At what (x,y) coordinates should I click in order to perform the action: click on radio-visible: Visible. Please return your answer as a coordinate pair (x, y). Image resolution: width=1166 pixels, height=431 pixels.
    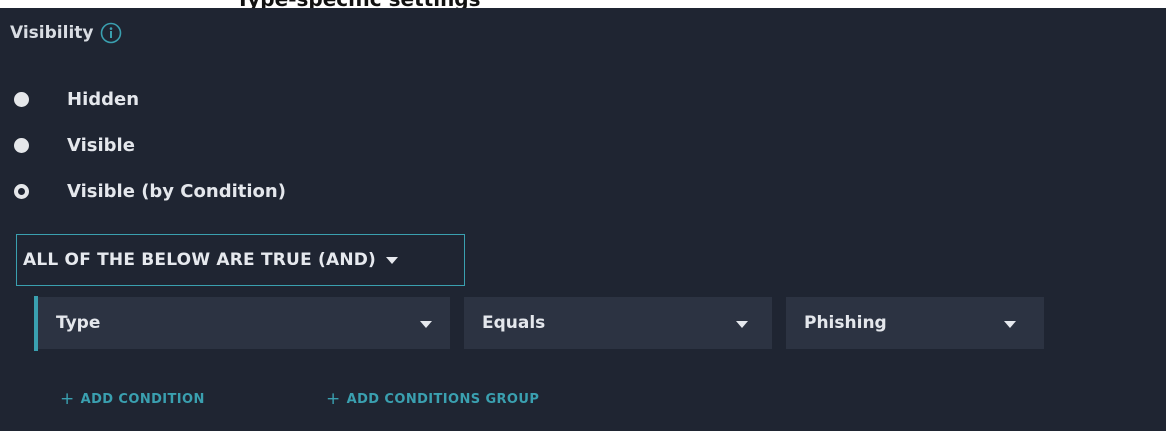
    Looking at the image, I should click on (74, 145).